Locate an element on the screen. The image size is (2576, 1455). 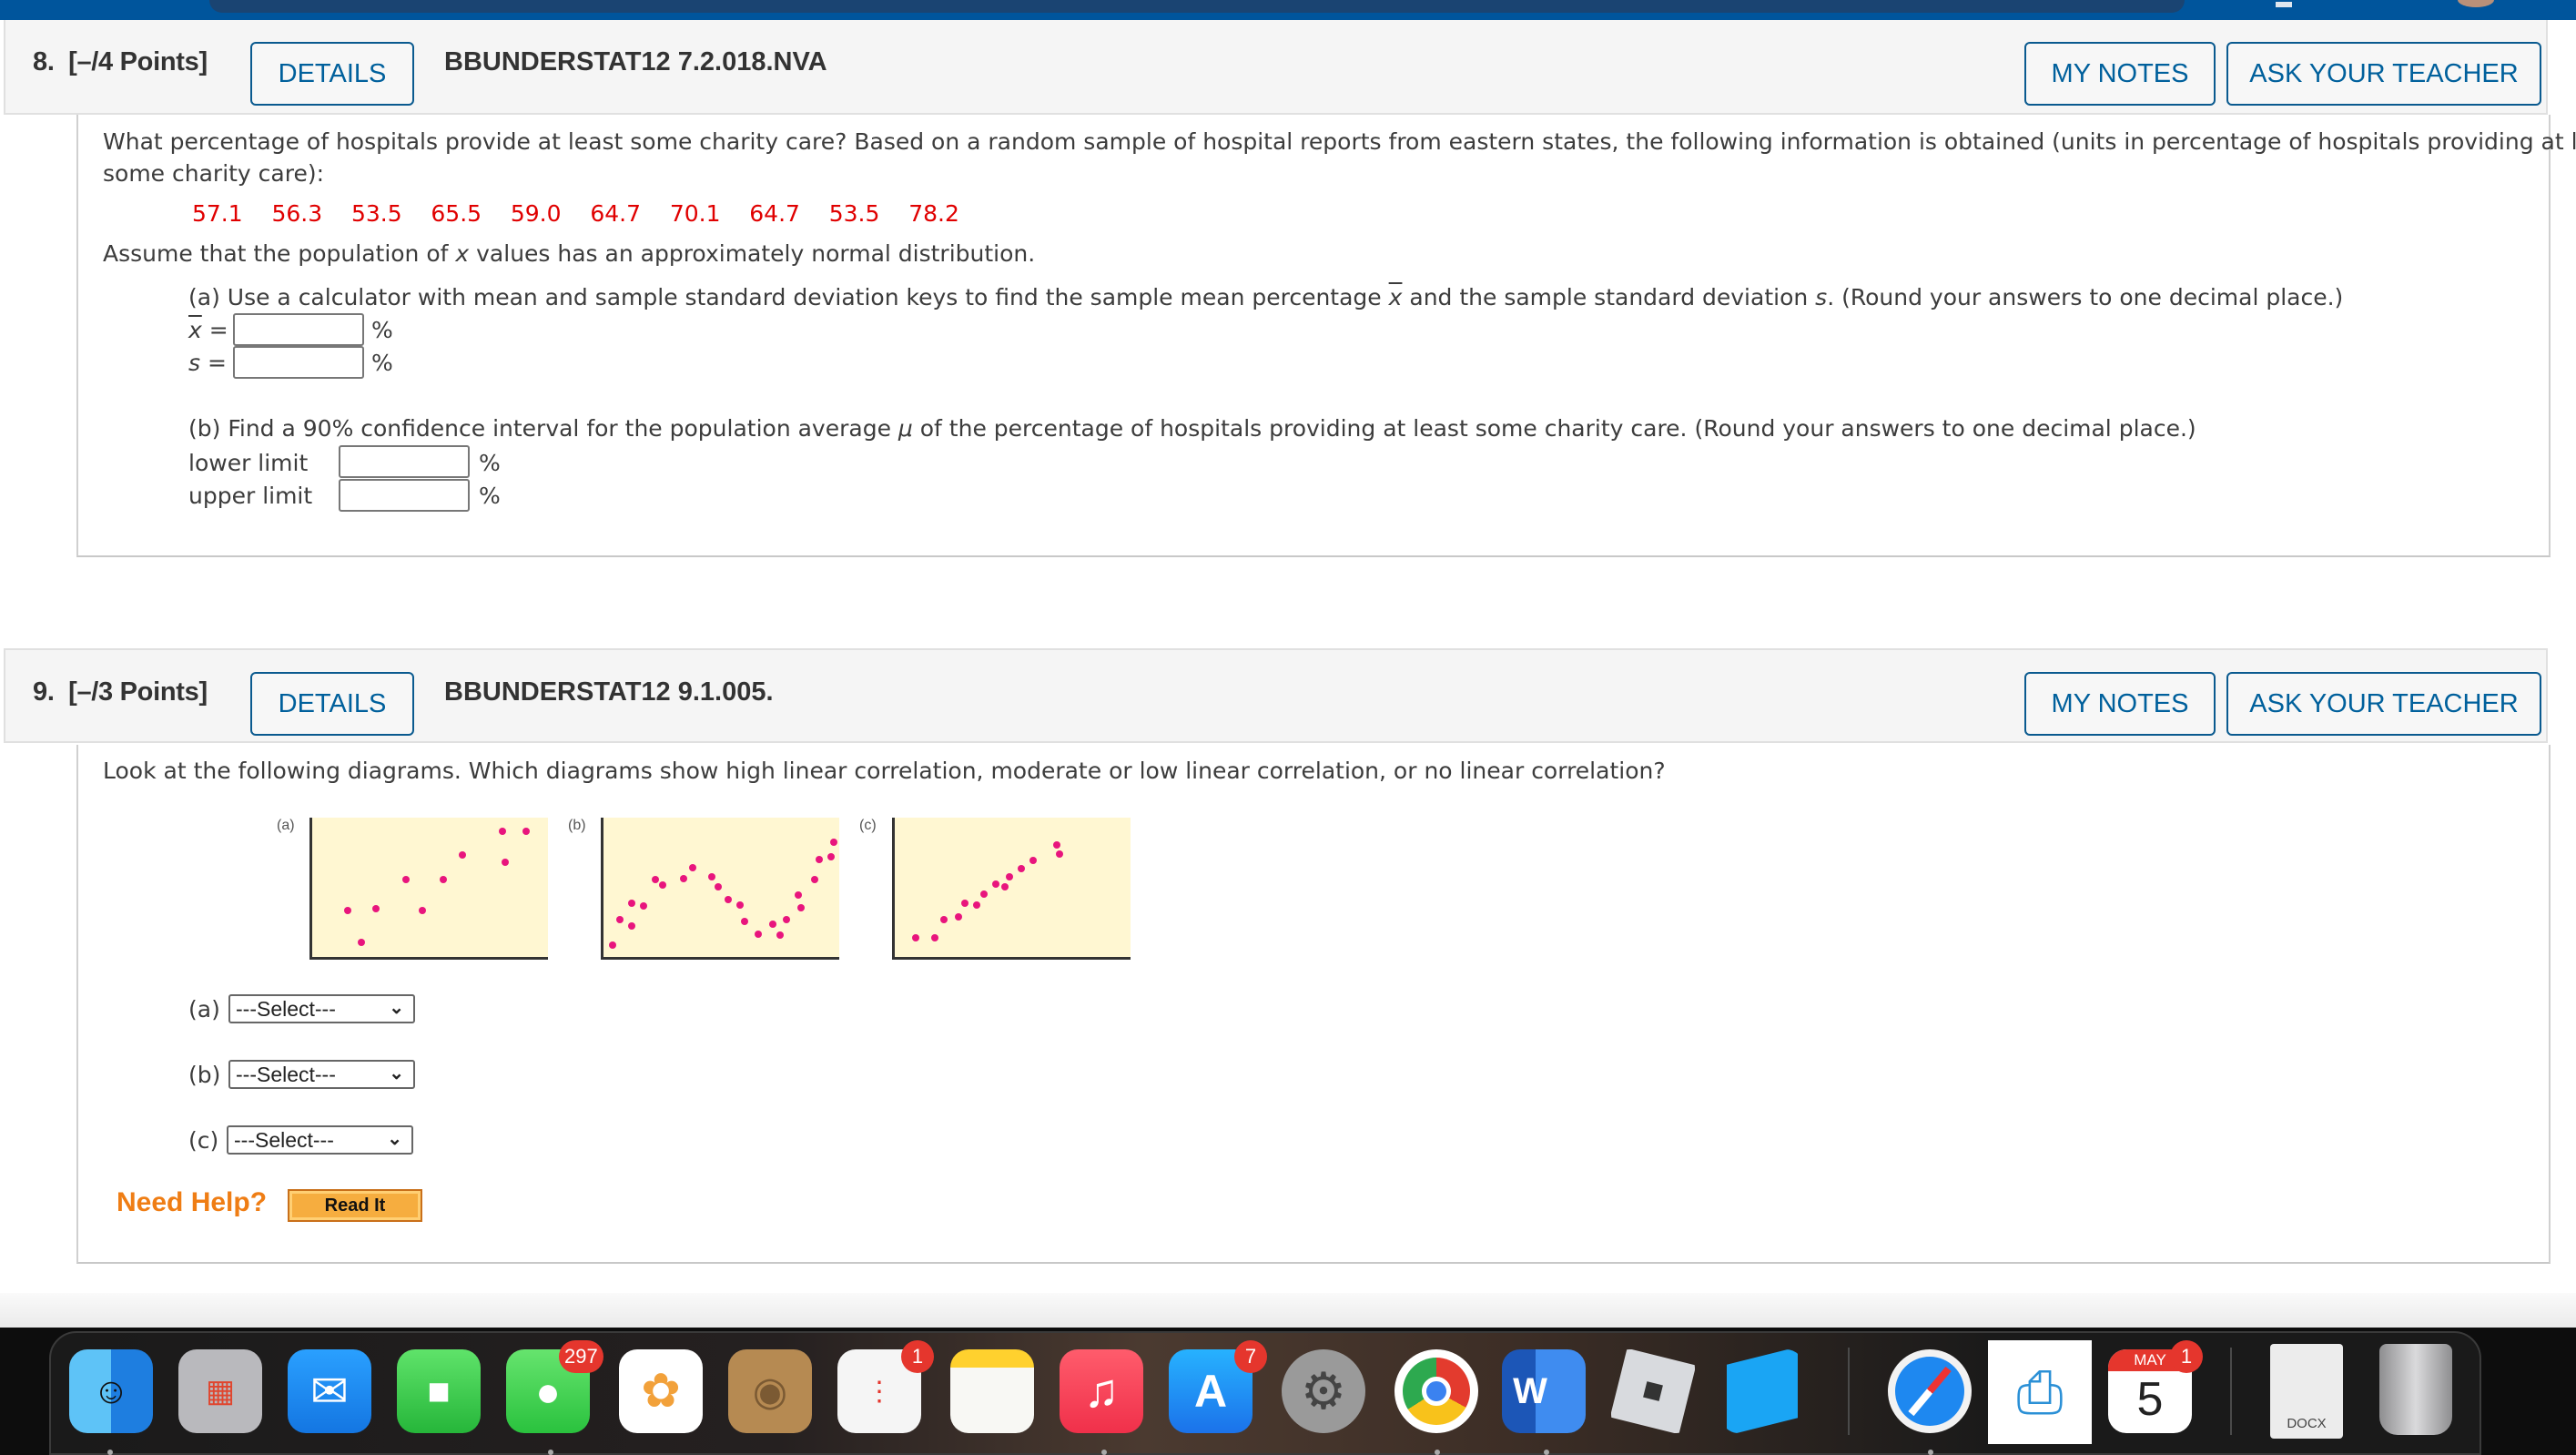
user-avatar is located at coordinates (2476, 4).